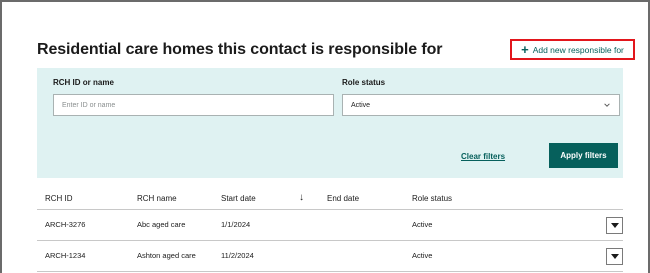  I want to click on rch-id-input, so click(197, 105).